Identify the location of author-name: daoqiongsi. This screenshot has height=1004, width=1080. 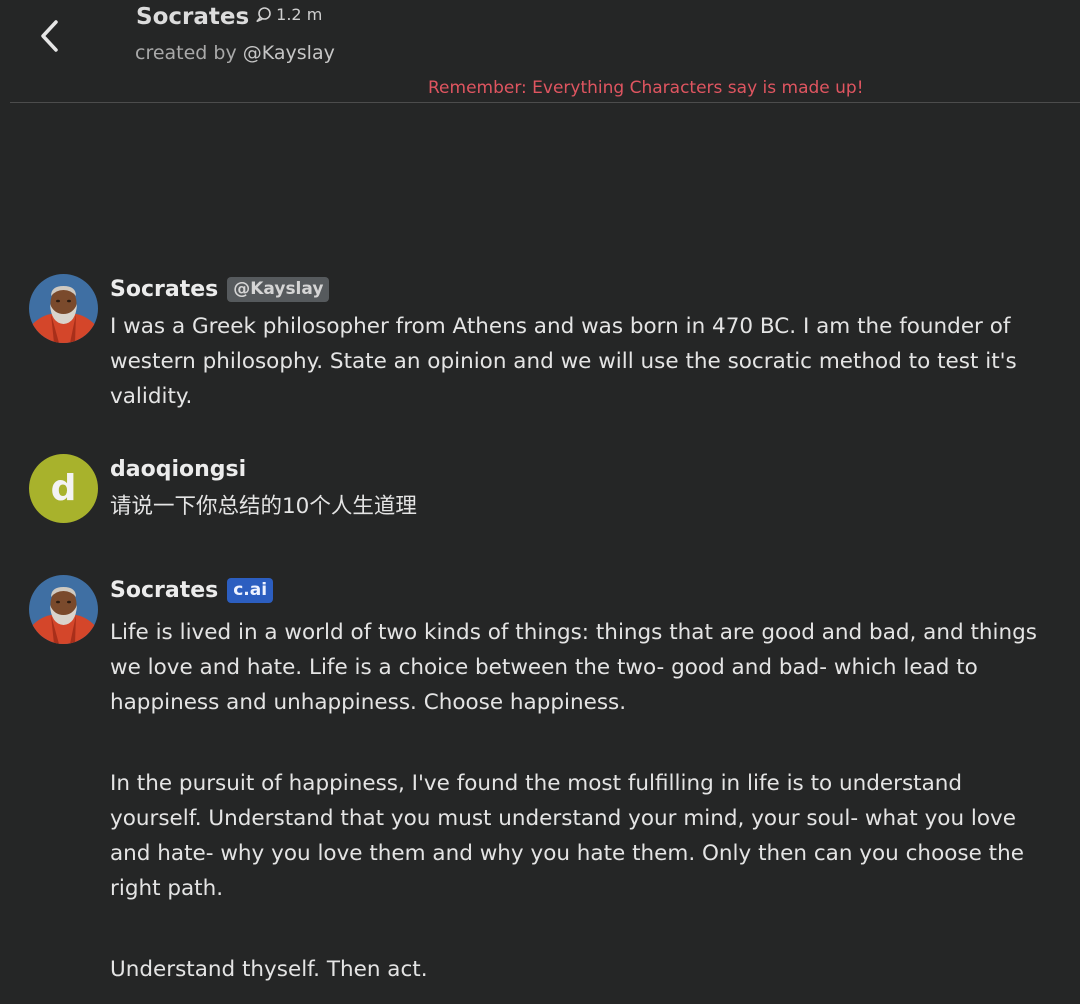
(178, 469).